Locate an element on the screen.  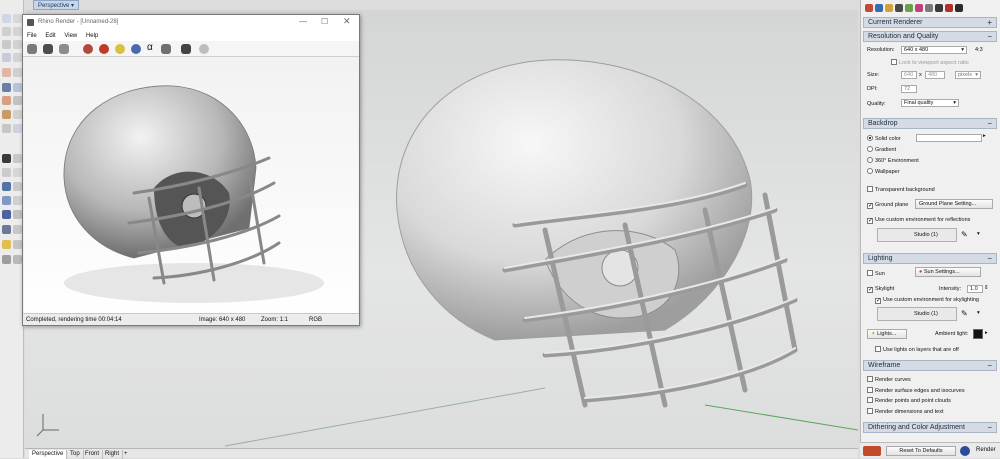
quality-dropdown: Final quality ▾ is located at coordinates (930, 103).